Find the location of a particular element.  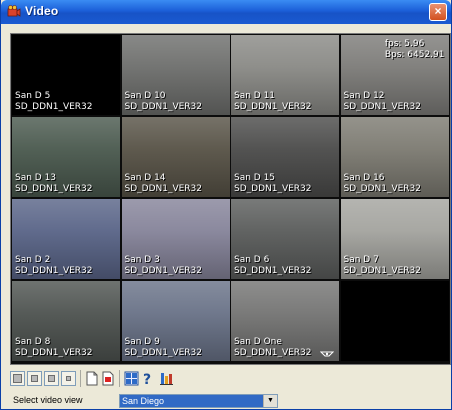

camera-label: San D 8 SD_DDN1_VER32 is located at coordinates (54, 347).